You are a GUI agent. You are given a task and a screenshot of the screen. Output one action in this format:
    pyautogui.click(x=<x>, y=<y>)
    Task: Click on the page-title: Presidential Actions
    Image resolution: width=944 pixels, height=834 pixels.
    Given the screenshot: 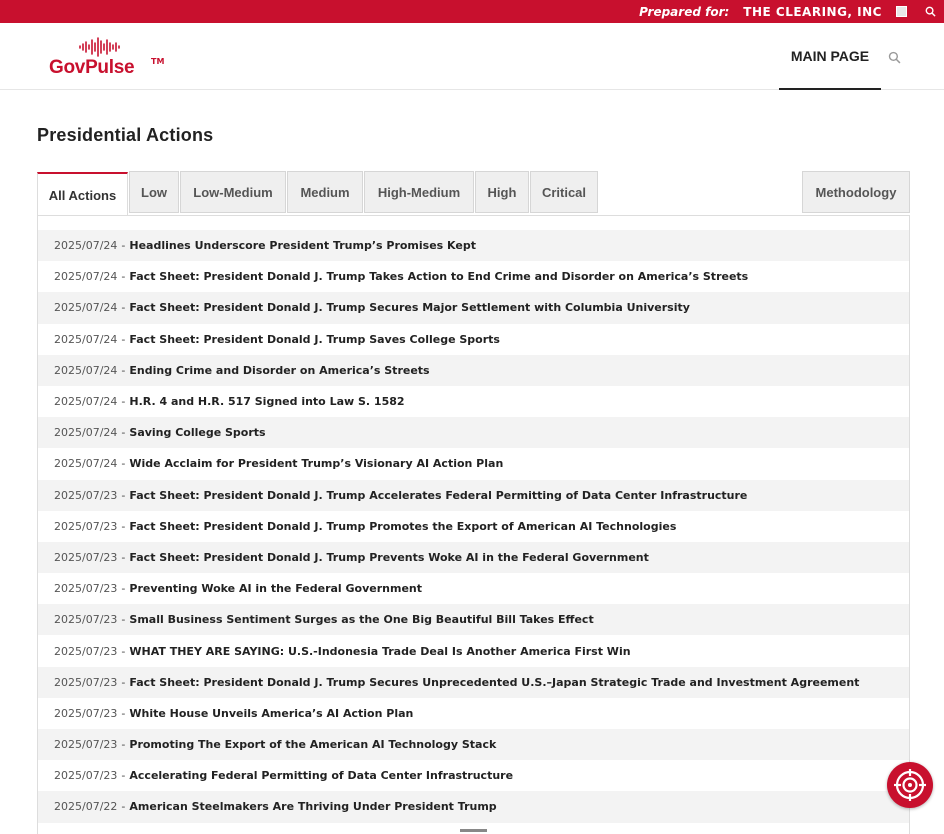 What is the action you would take?
    pyautogui.click(x=125, y=135)
    